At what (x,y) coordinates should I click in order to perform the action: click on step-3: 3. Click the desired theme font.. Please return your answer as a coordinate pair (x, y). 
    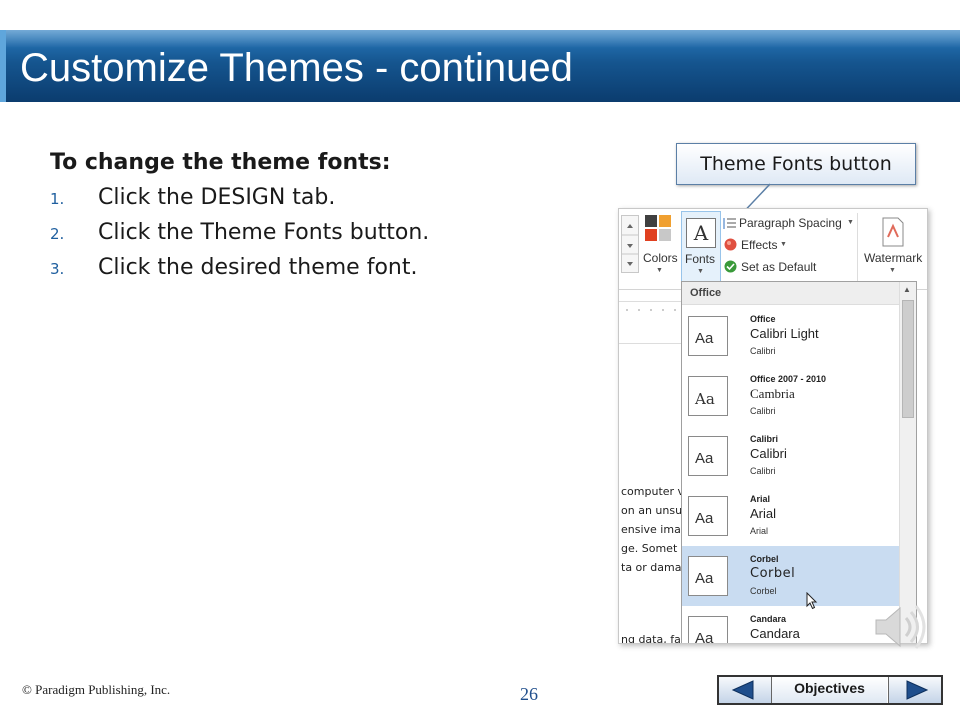
    Looking at the image, I should click on (310, 267).